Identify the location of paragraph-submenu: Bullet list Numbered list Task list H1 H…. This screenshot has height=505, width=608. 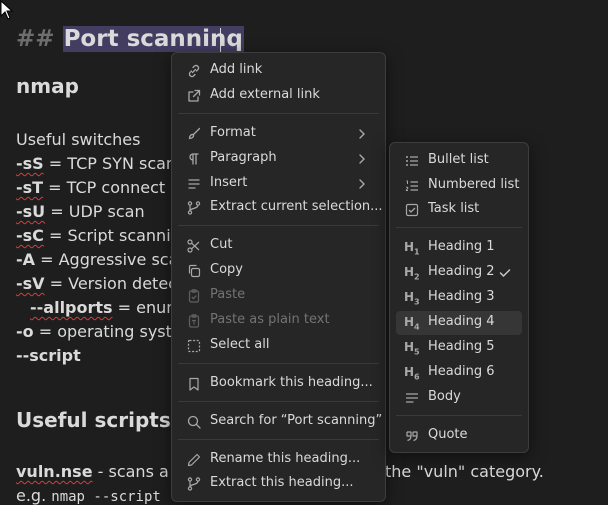
(459, 297).